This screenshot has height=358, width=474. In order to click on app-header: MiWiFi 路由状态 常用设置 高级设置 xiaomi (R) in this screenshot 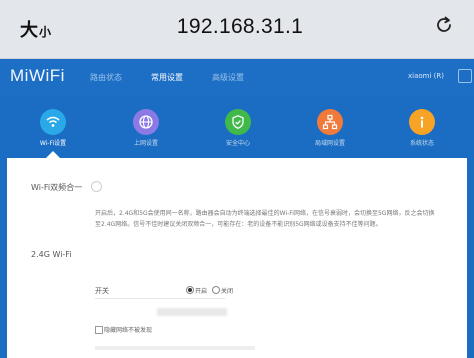, I will do `click(237, 78)`.